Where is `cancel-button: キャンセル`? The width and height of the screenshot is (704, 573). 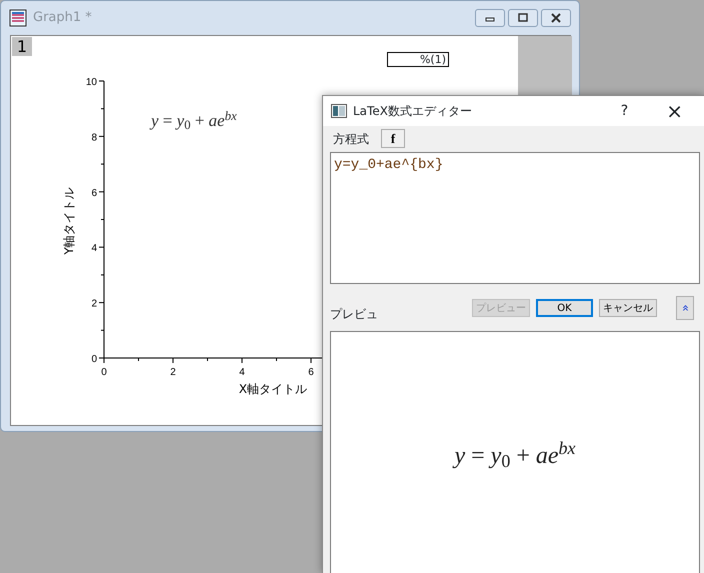 cancel-button: キャンセル is located at coordinates (628, 308).